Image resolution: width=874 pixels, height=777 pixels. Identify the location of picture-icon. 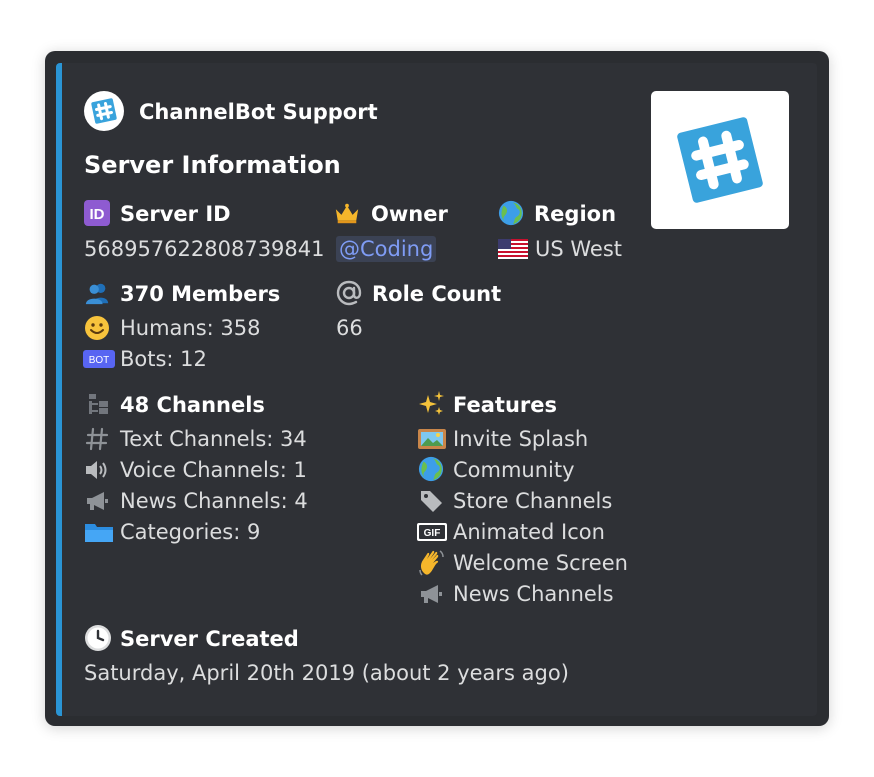
(432, 439).